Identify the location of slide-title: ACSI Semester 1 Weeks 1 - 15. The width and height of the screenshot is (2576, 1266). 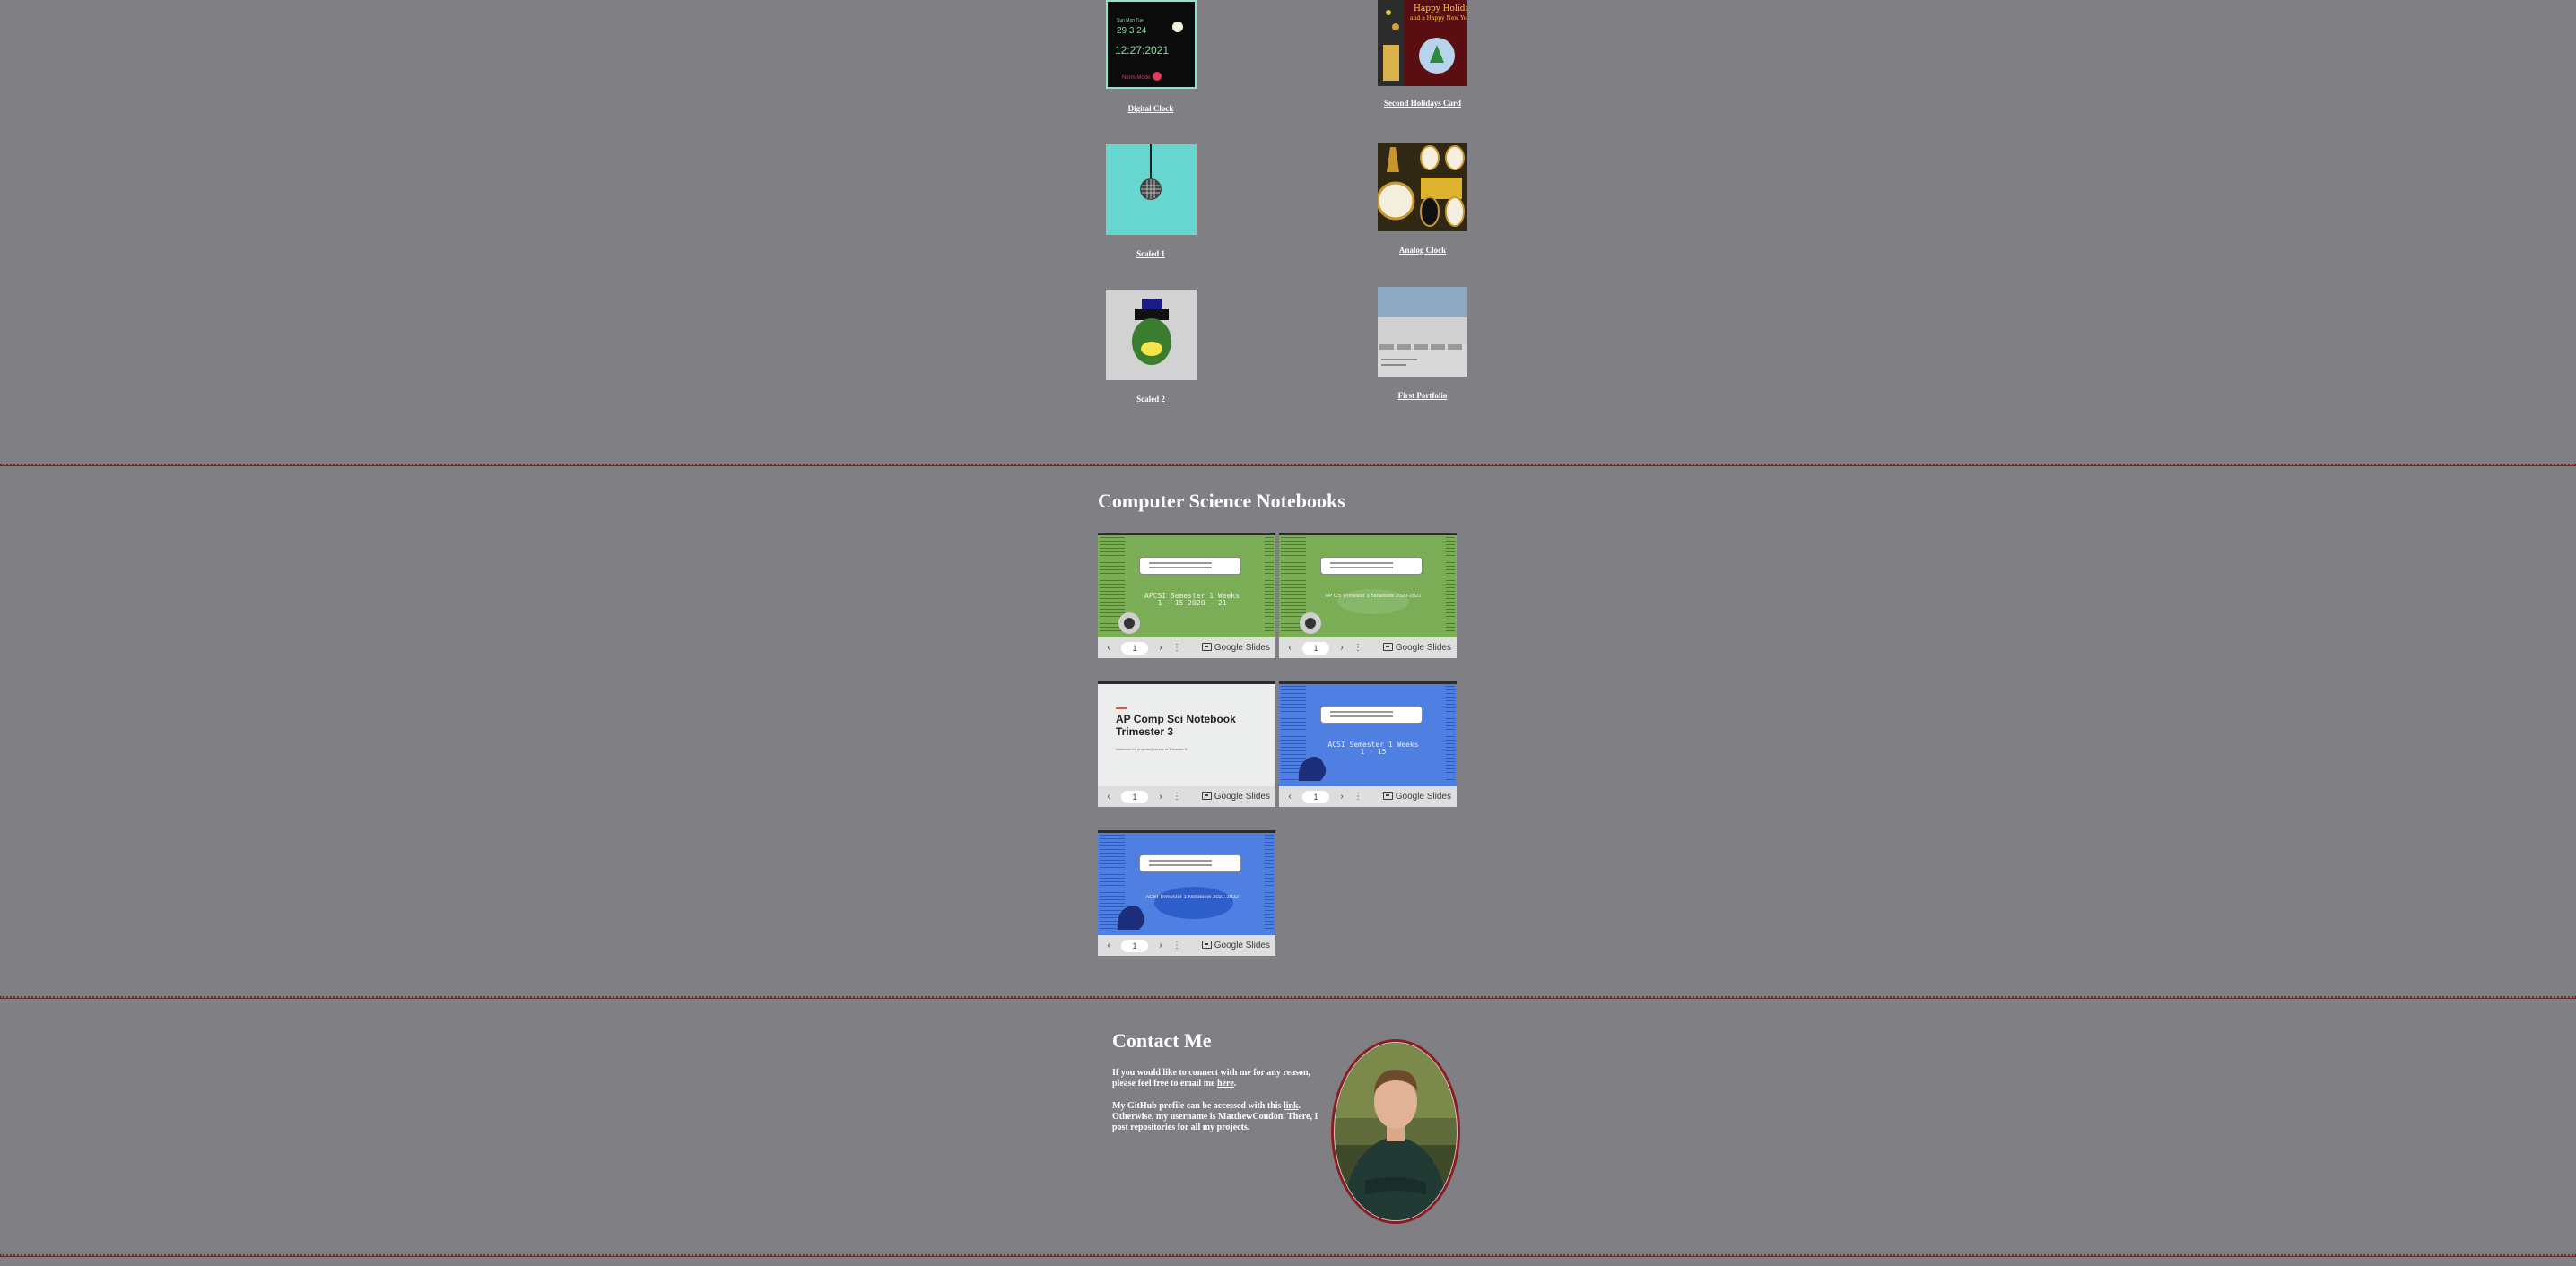
(1373, 748).